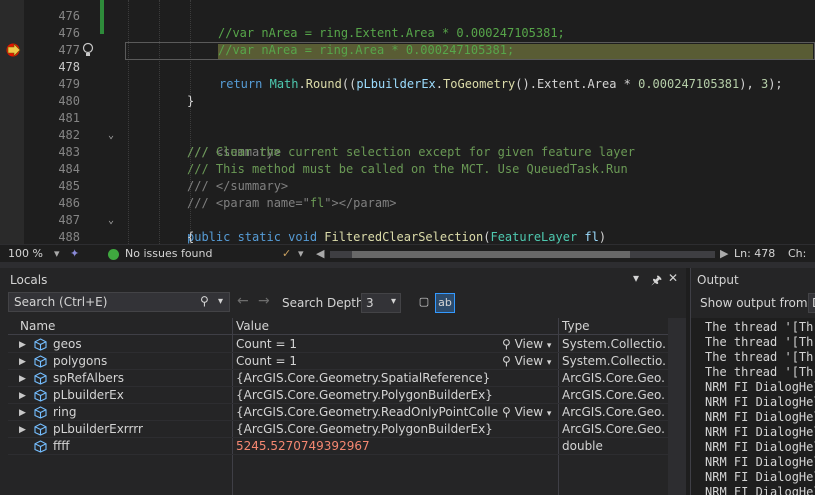 The height and width of the screenshot is (495, 815). I want to click on search-input: Search (Ctrl+E), so click(119, 302).